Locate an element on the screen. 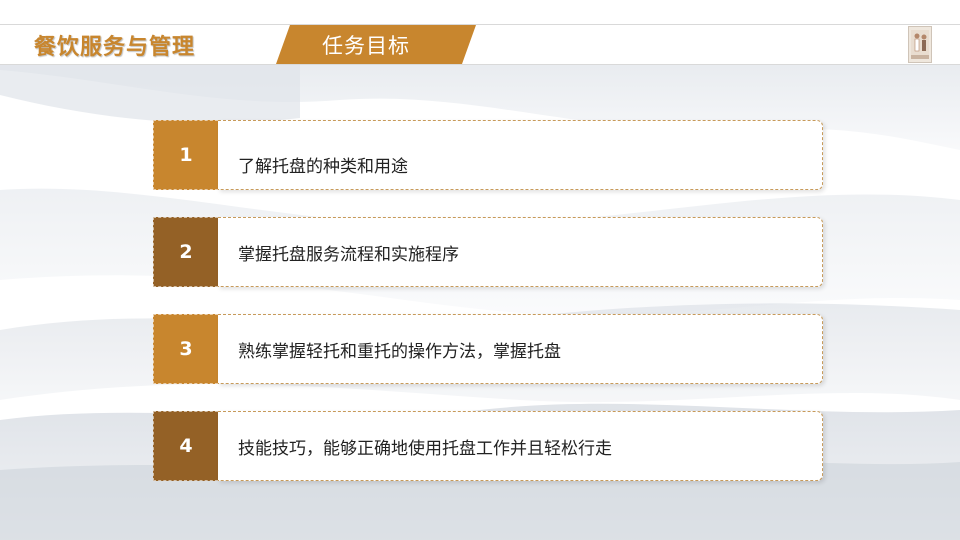  header-top-rule is located at coordinates (480, 24).